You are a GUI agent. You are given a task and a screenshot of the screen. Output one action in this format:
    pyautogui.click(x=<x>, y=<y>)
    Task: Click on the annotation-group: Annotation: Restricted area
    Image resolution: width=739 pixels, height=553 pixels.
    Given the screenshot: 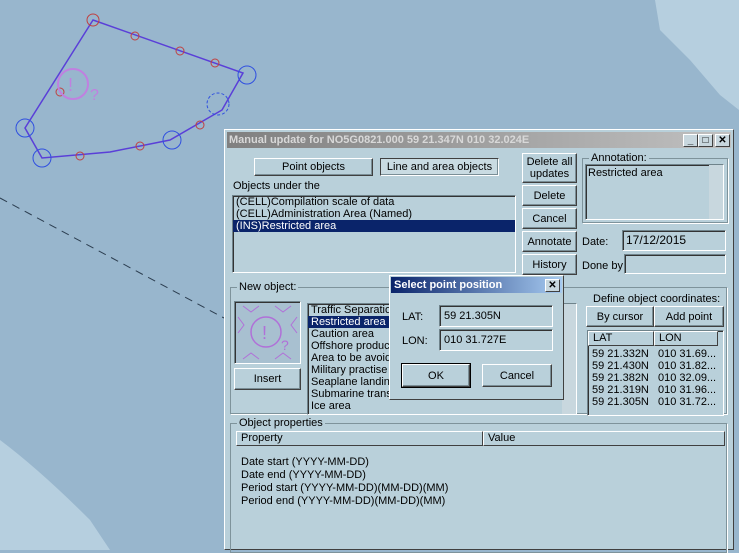 What is the action you would take?
    pyautogui.click(x=655, y=187)
    